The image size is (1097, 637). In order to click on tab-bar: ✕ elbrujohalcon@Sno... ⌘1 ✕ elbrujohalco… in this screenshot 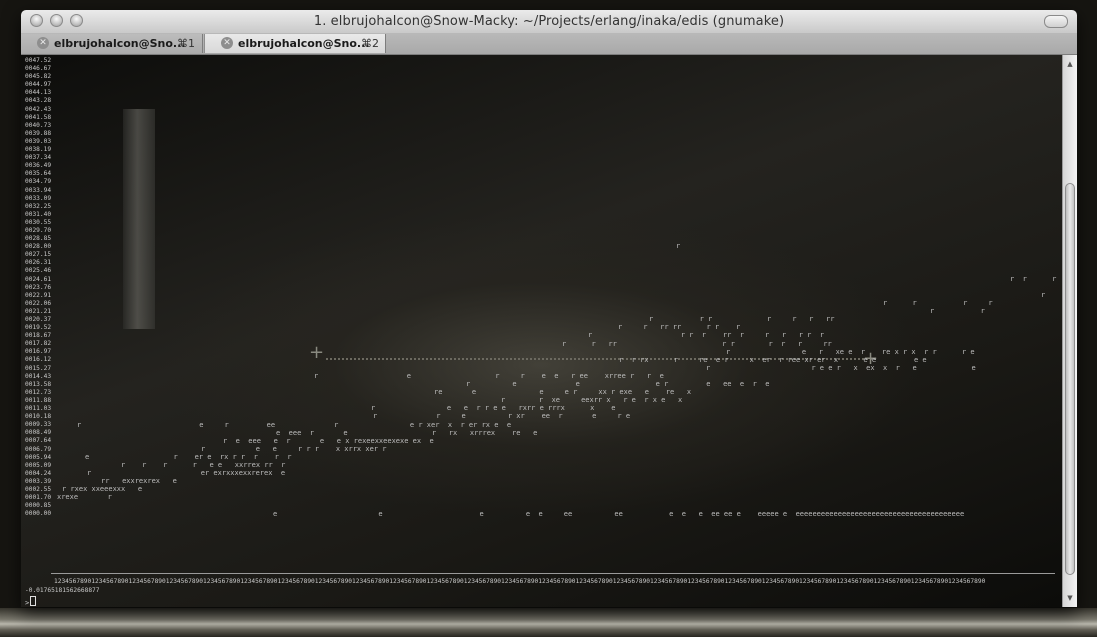, I will do `click(549, 44)`.